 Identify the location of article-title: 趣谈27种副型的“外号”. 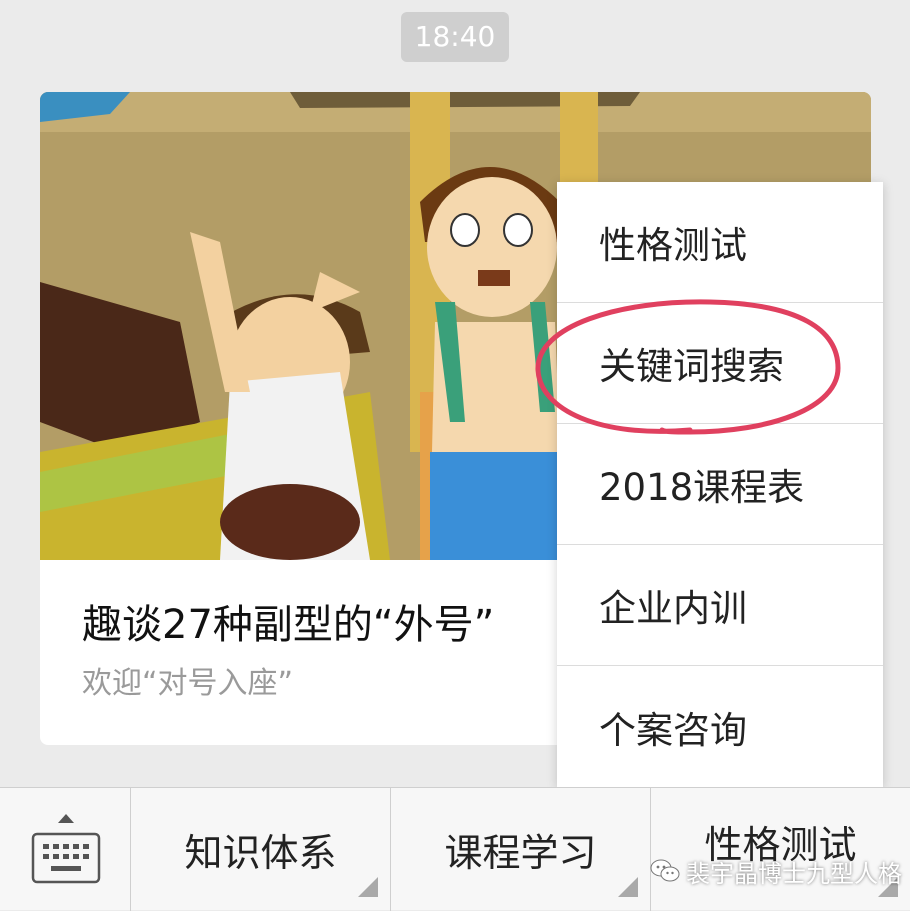
(288, 625).